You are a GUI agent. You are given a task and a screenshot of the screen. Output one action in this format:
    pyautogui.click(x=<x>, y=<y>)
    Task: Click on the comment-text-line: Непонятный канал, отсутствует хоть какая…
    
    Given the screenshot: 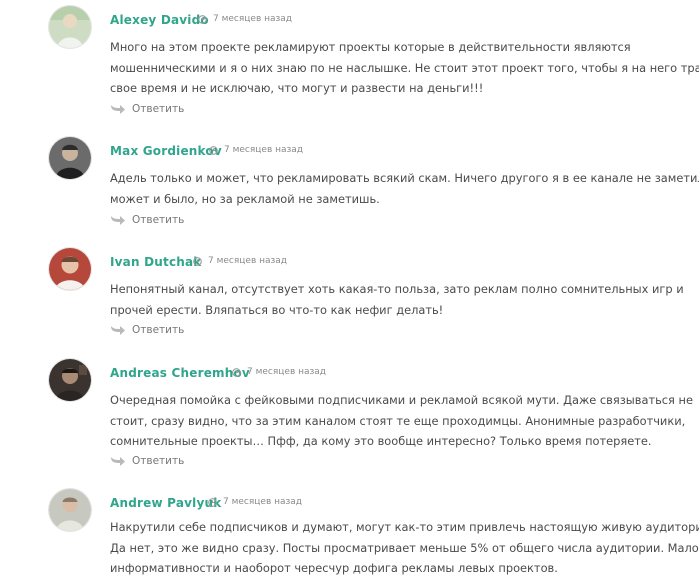 What is the action you would take?
    pyautogui.click(x=397, y=289)
    